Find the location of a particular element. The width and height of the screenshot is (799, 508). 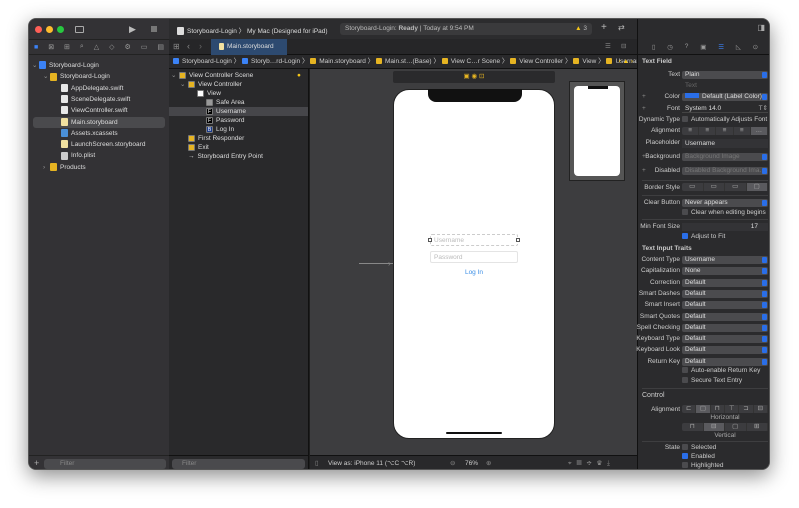

grid-icon: ⊞ is located at coordinates (176, 46).